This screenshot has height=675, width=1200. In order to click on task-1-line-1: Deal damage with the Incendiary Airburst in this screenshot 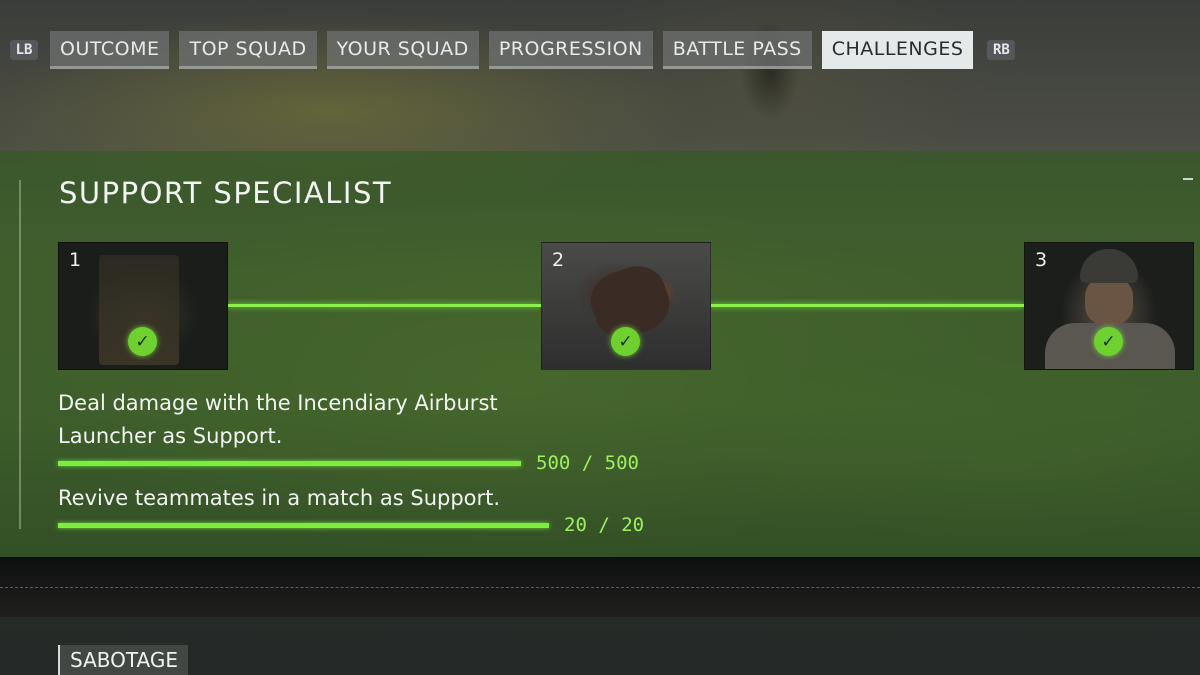, I will do `click(278, 403)`.